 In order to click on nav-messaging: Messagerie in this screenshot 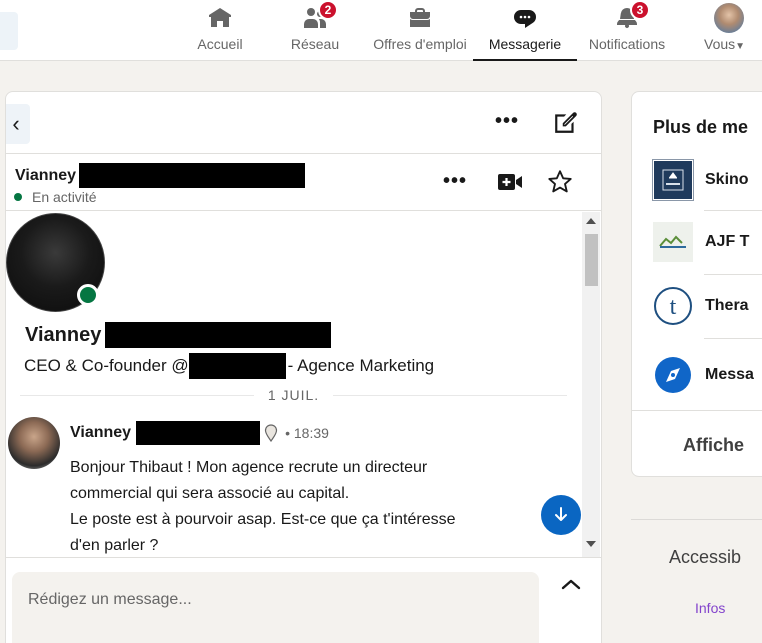, I will do `click(525, 30)`.